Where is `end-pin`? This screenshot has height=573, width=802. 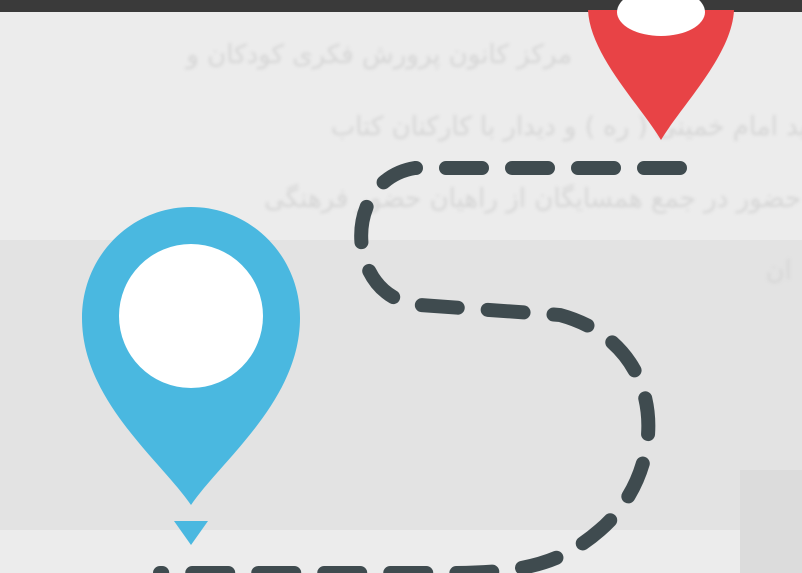
end-pin is located at coordinates (661, 70).